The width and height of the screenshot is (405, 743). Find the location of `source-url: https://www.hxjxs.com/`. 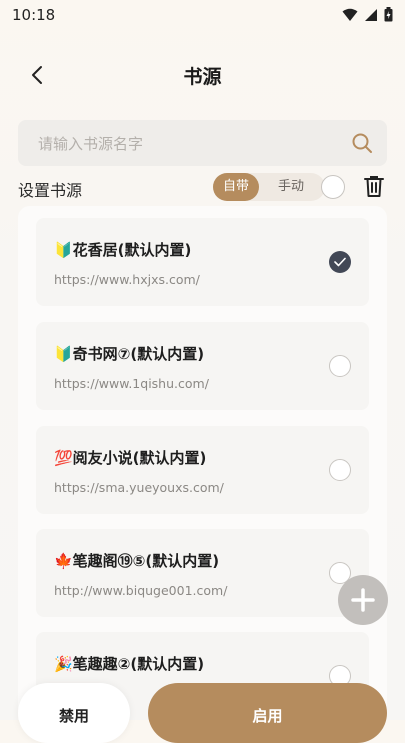

source-url: https://www.hxjxs.com/ is located at coordinates (127, 279).